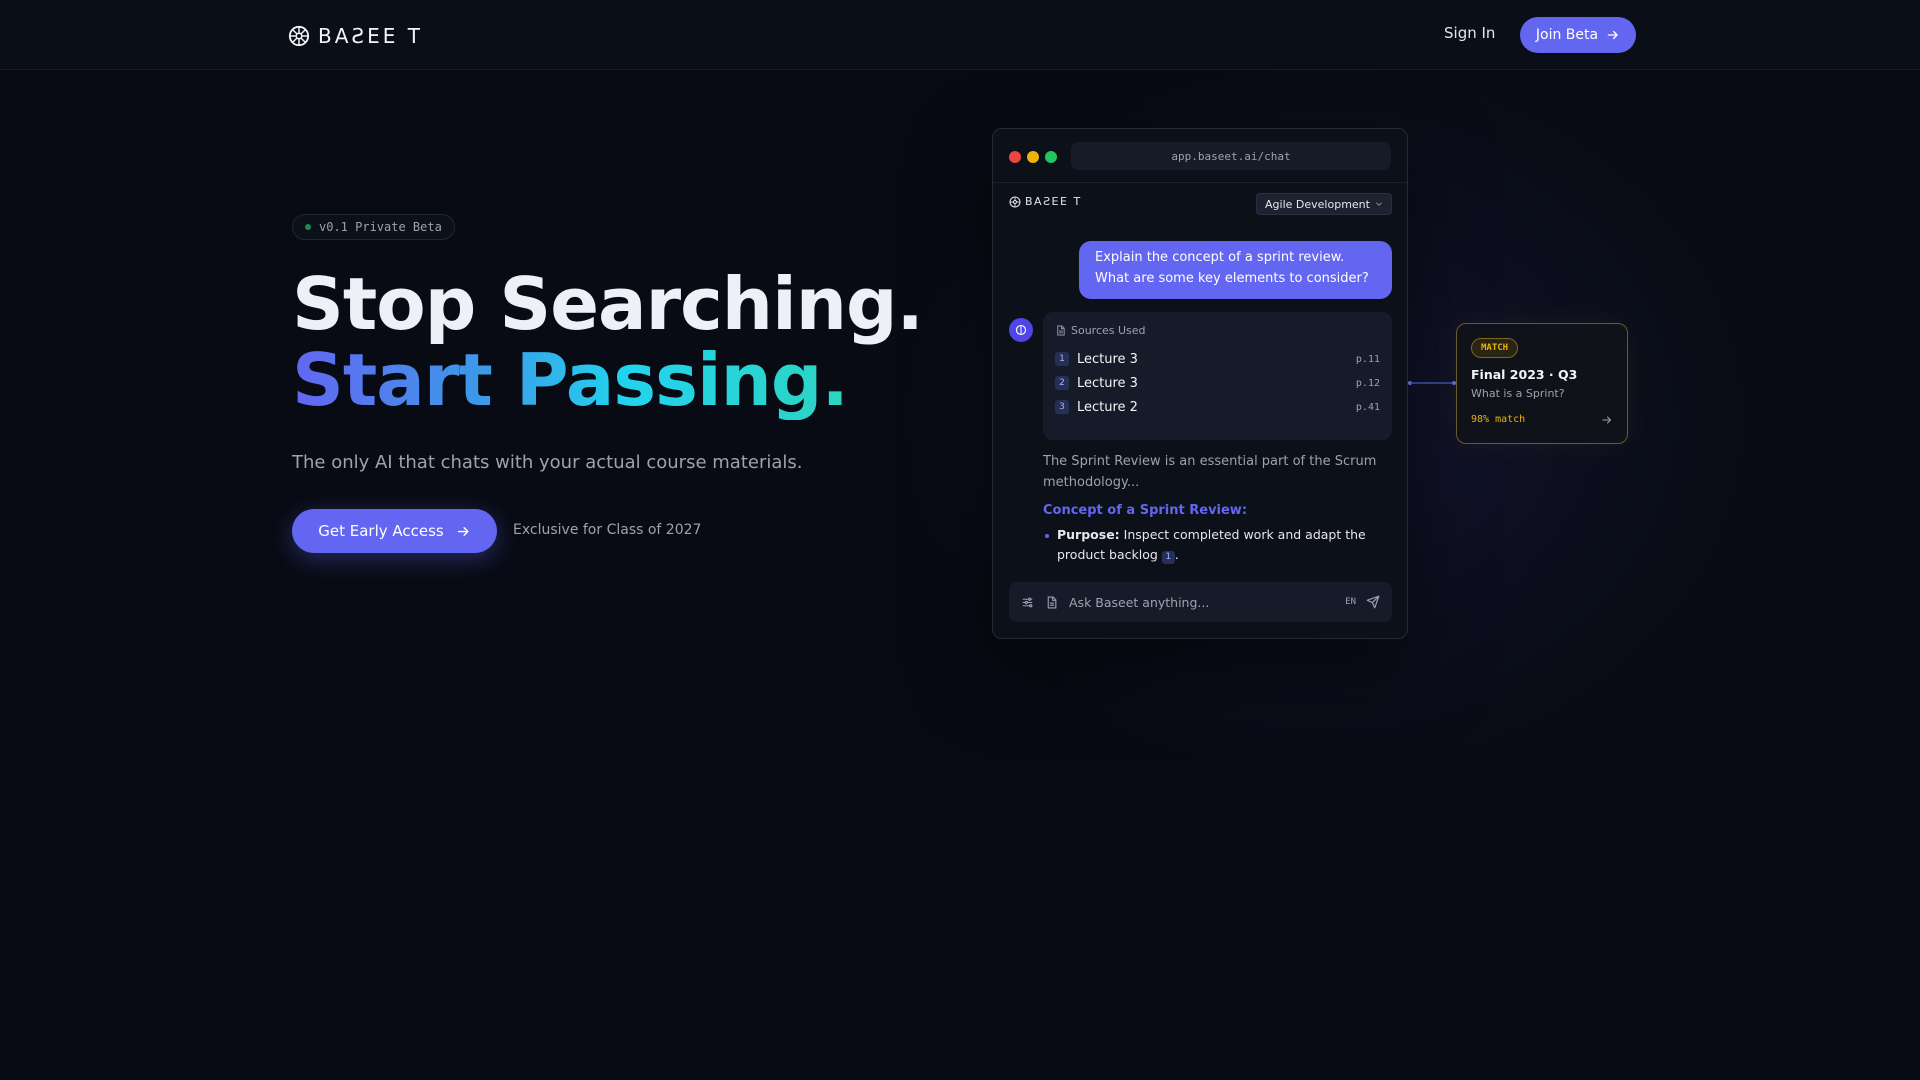 This screenshot has width=1920, height=1080. I want to click on source-number: 1, so click(1062, 359).